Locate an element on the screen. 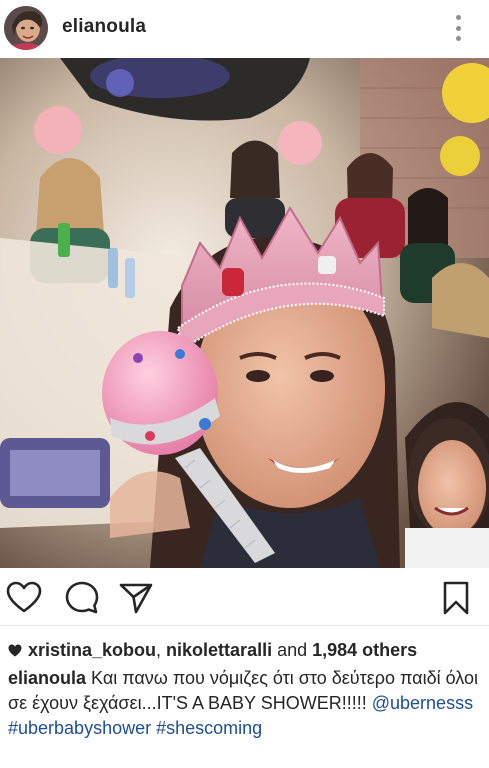 Image resolution: width=489 pixels, height=768 pixels. liker-username: xristina_kobou is located at coordinates (92, 650).